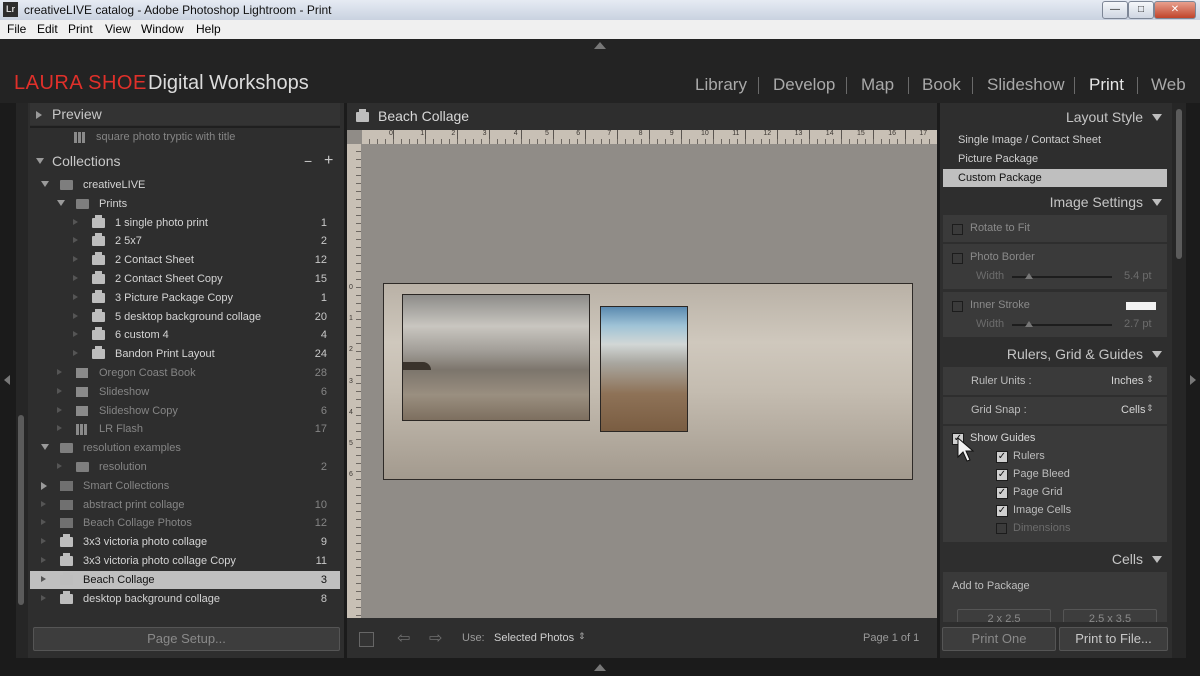 The image size is (1200, 676). Describe the element at coordinates (1115, 10) in the screenshot. I see `minimize-button: —` at that location.